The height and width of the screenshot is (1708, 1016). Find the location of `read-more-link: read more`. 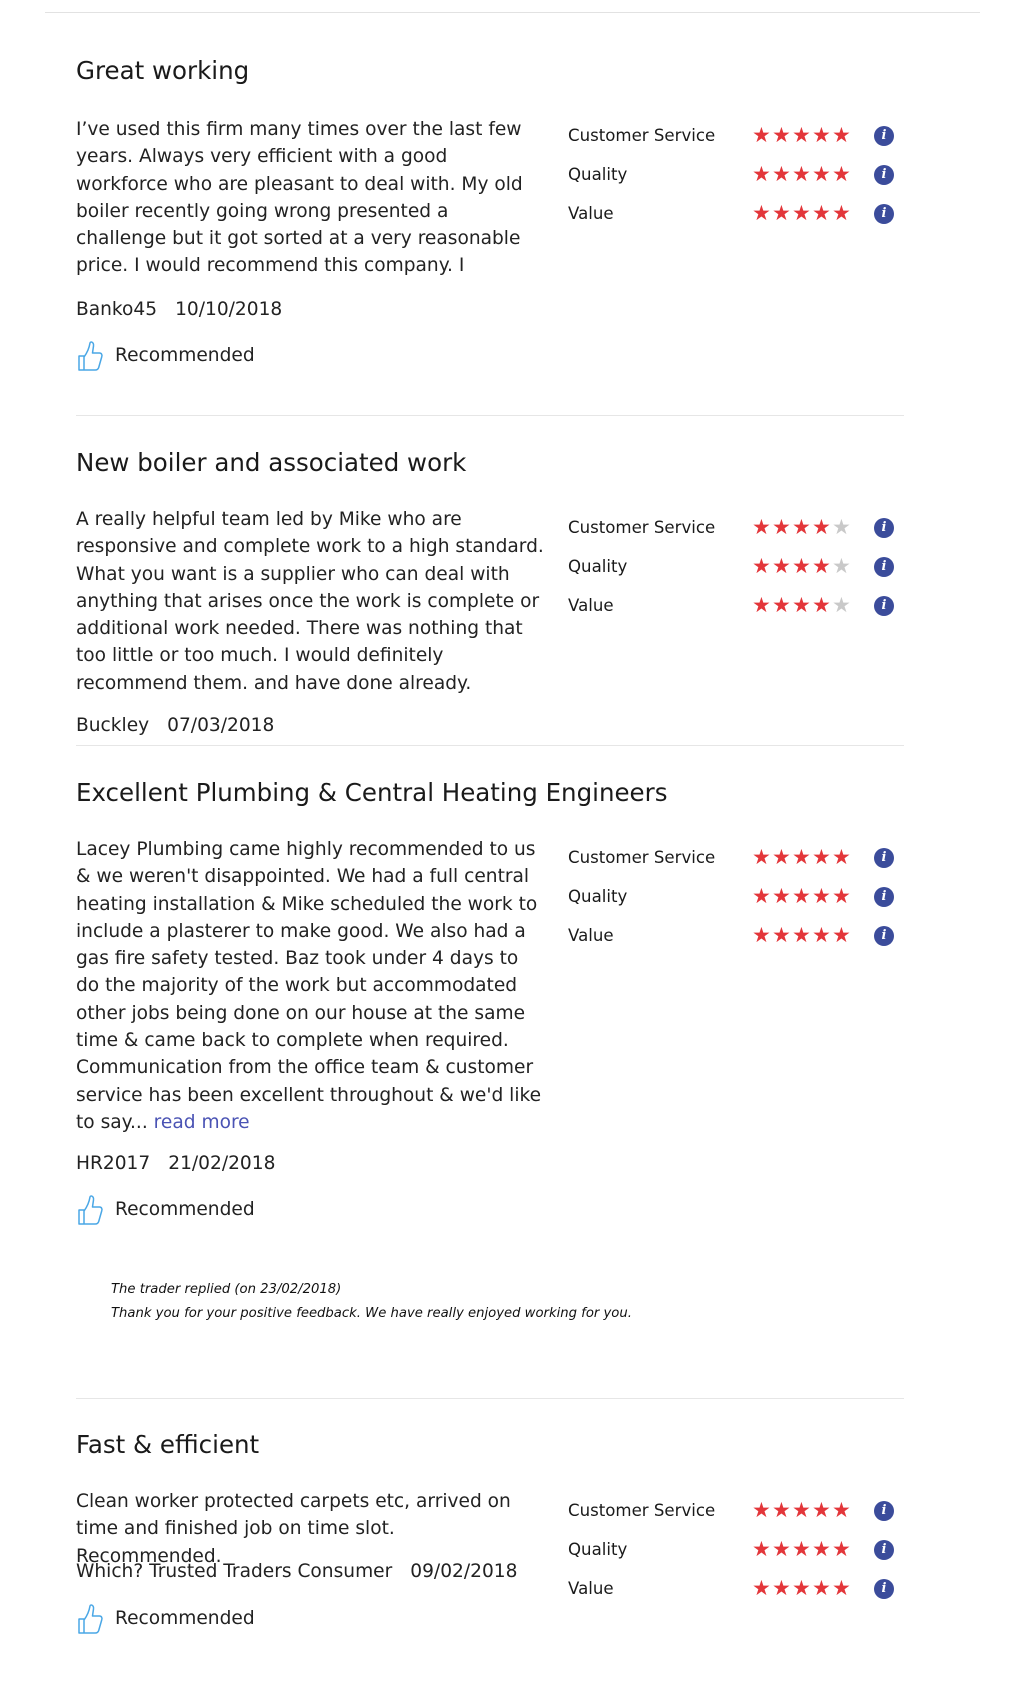

read-more-link: read more is located at coordinates (202, 1122).